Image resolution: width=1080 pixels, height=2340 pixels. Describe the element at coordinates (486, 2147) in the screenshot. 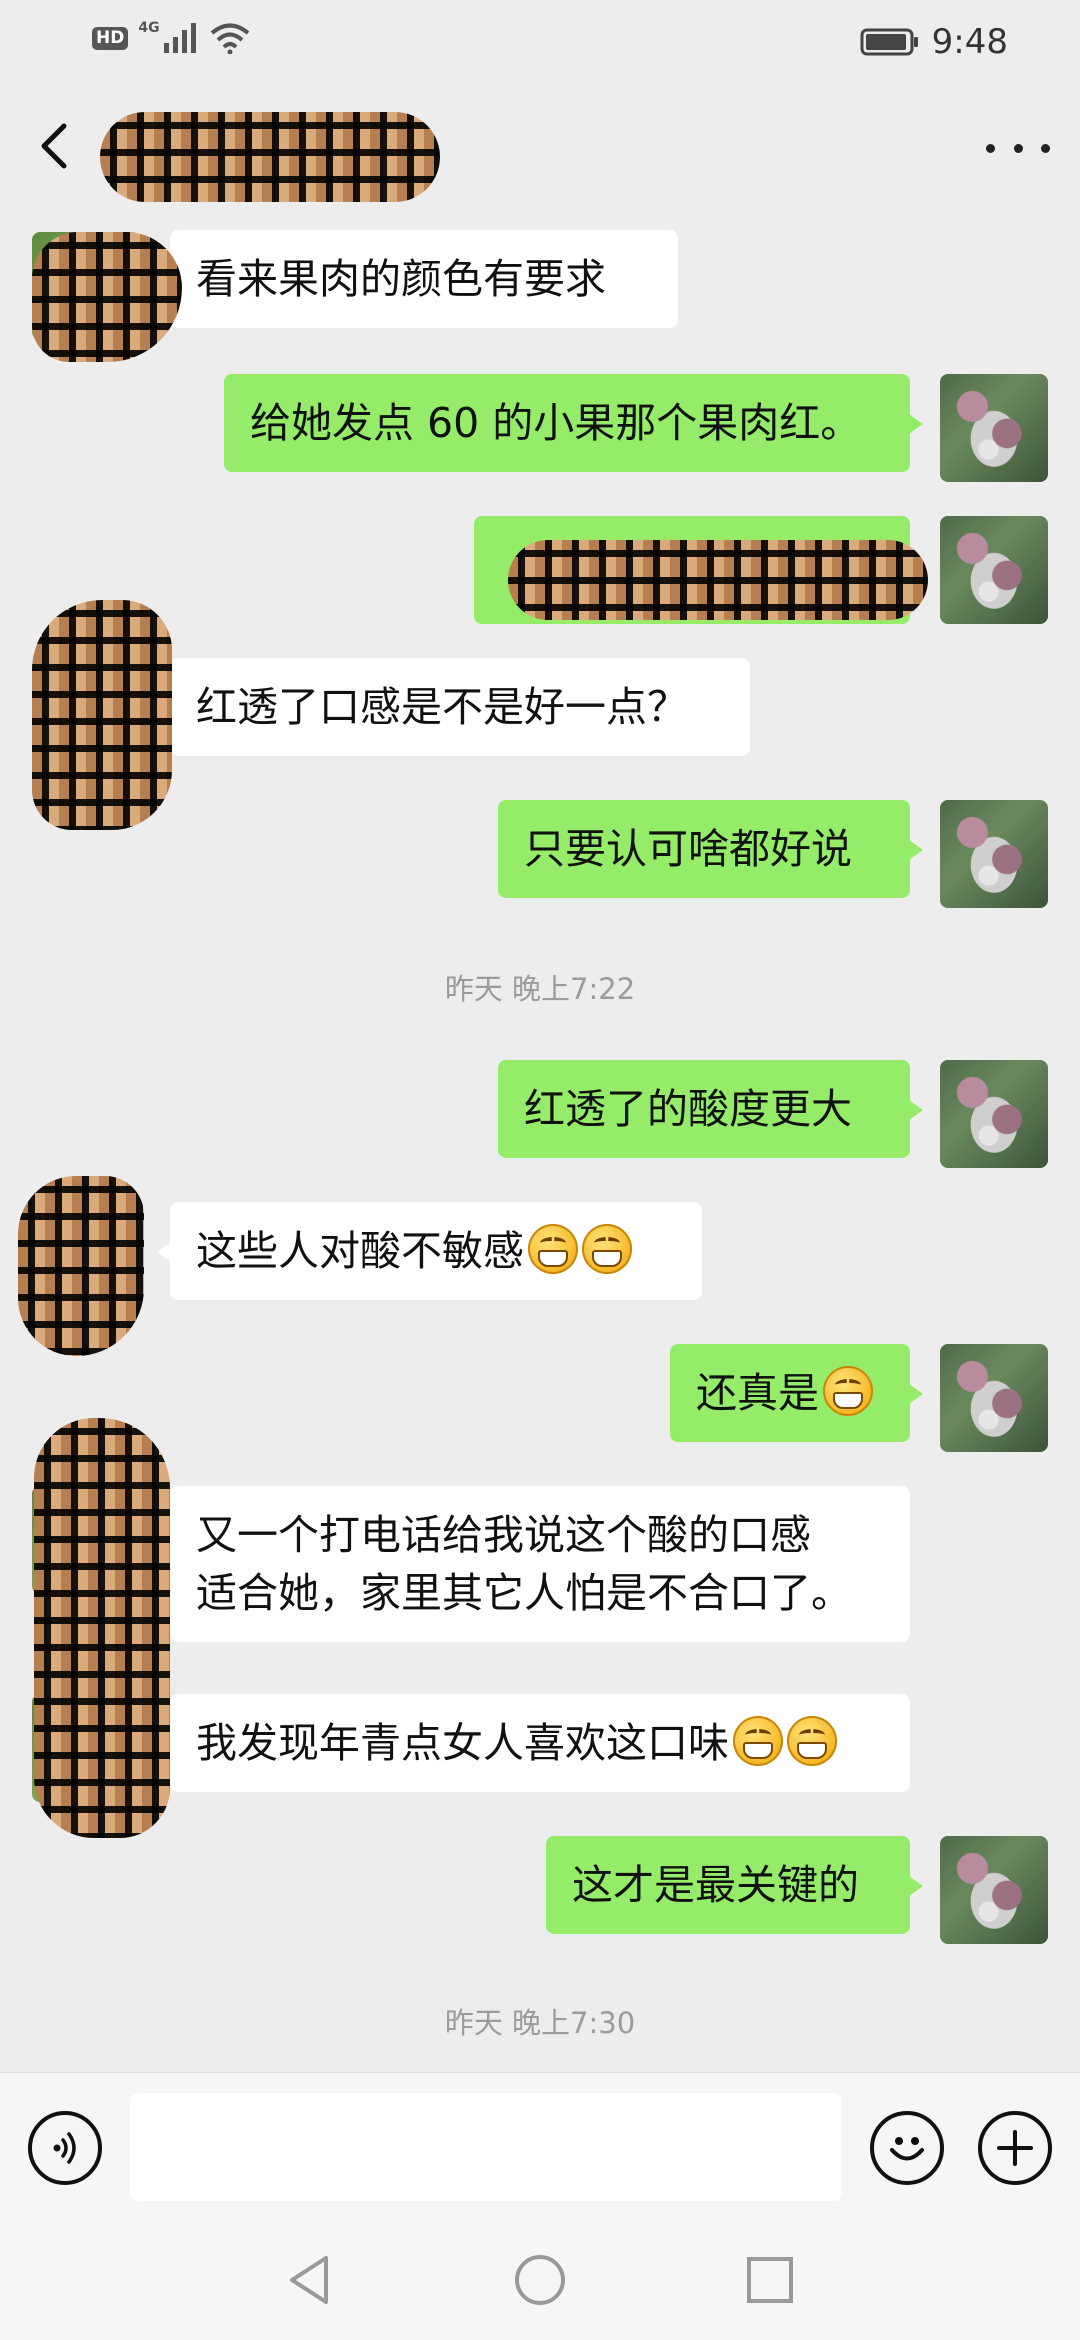

I see `message-input` at that location.